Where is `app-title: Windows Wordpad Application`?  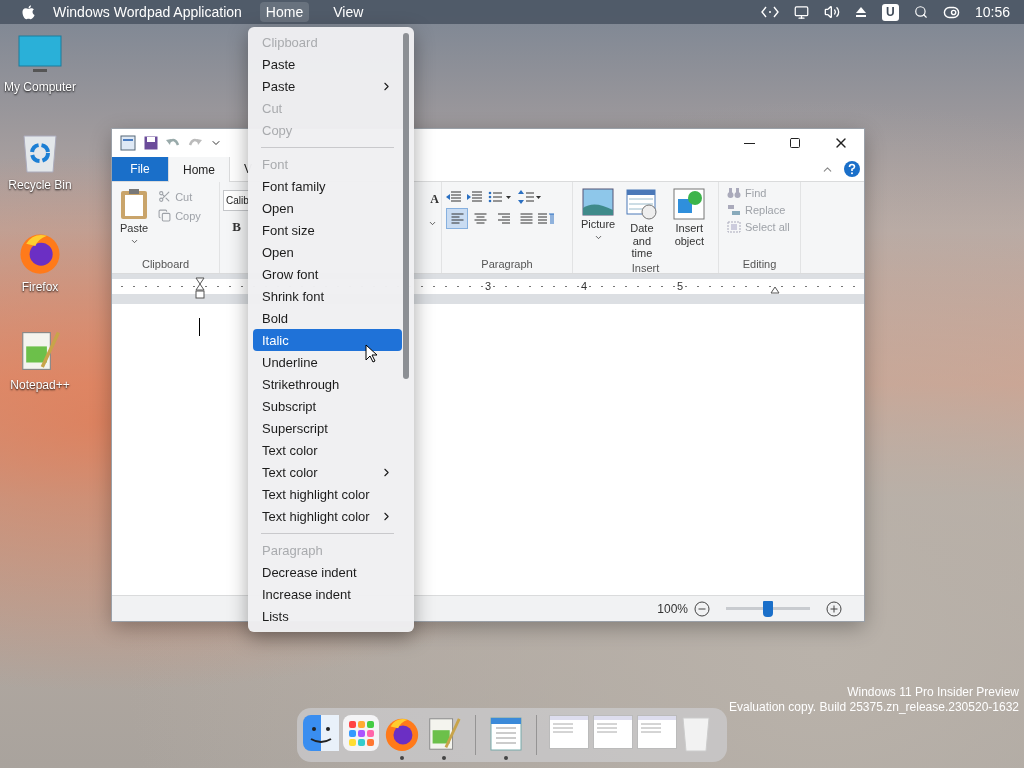 app-title: Windows Wordpad Application is located at coordinates (147, 12).